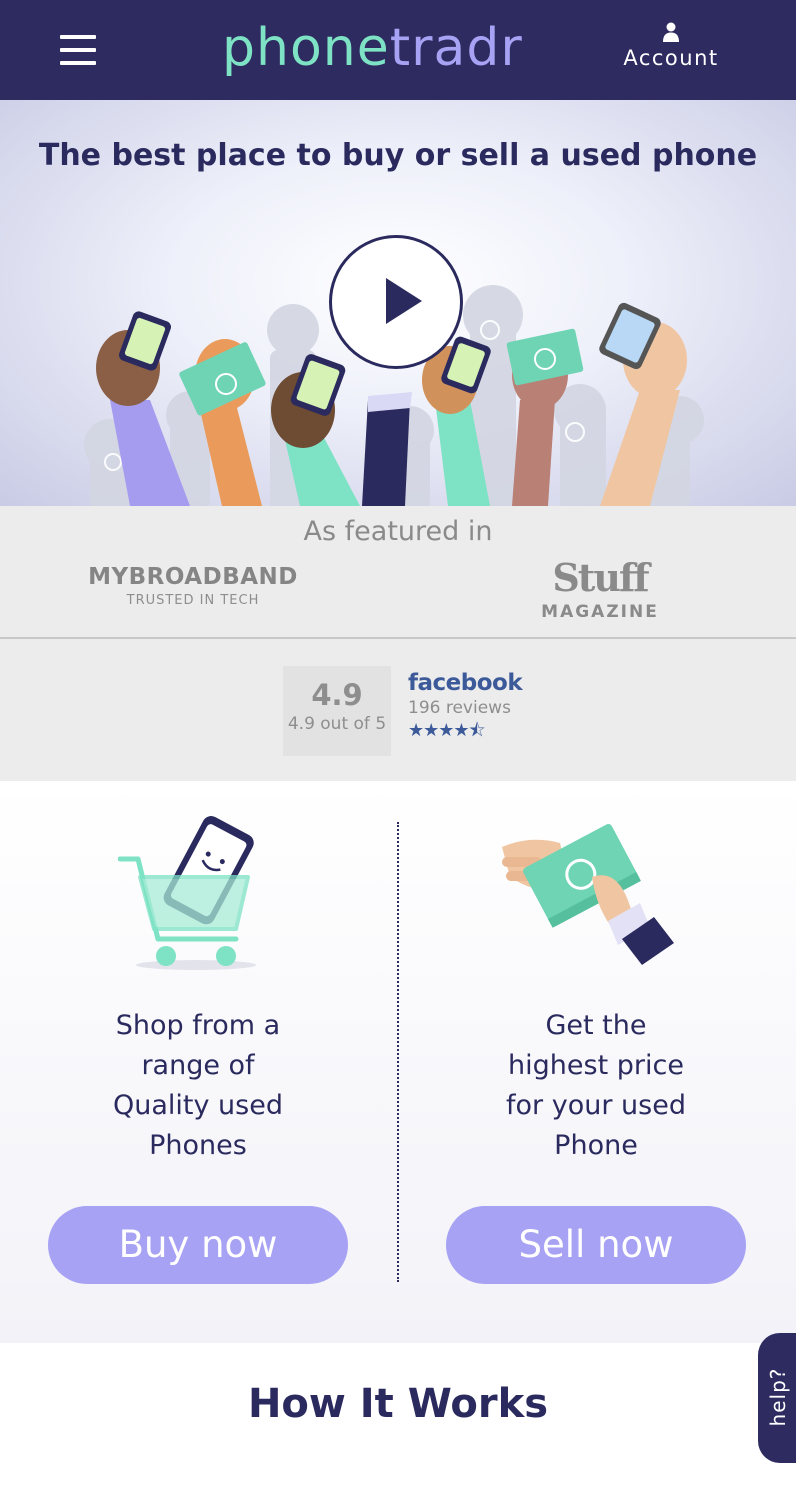  What do you see at coordinates (596, 1145) in the screenshot?
I see `sell-line: Phone` at bounding box center [596, 1145].